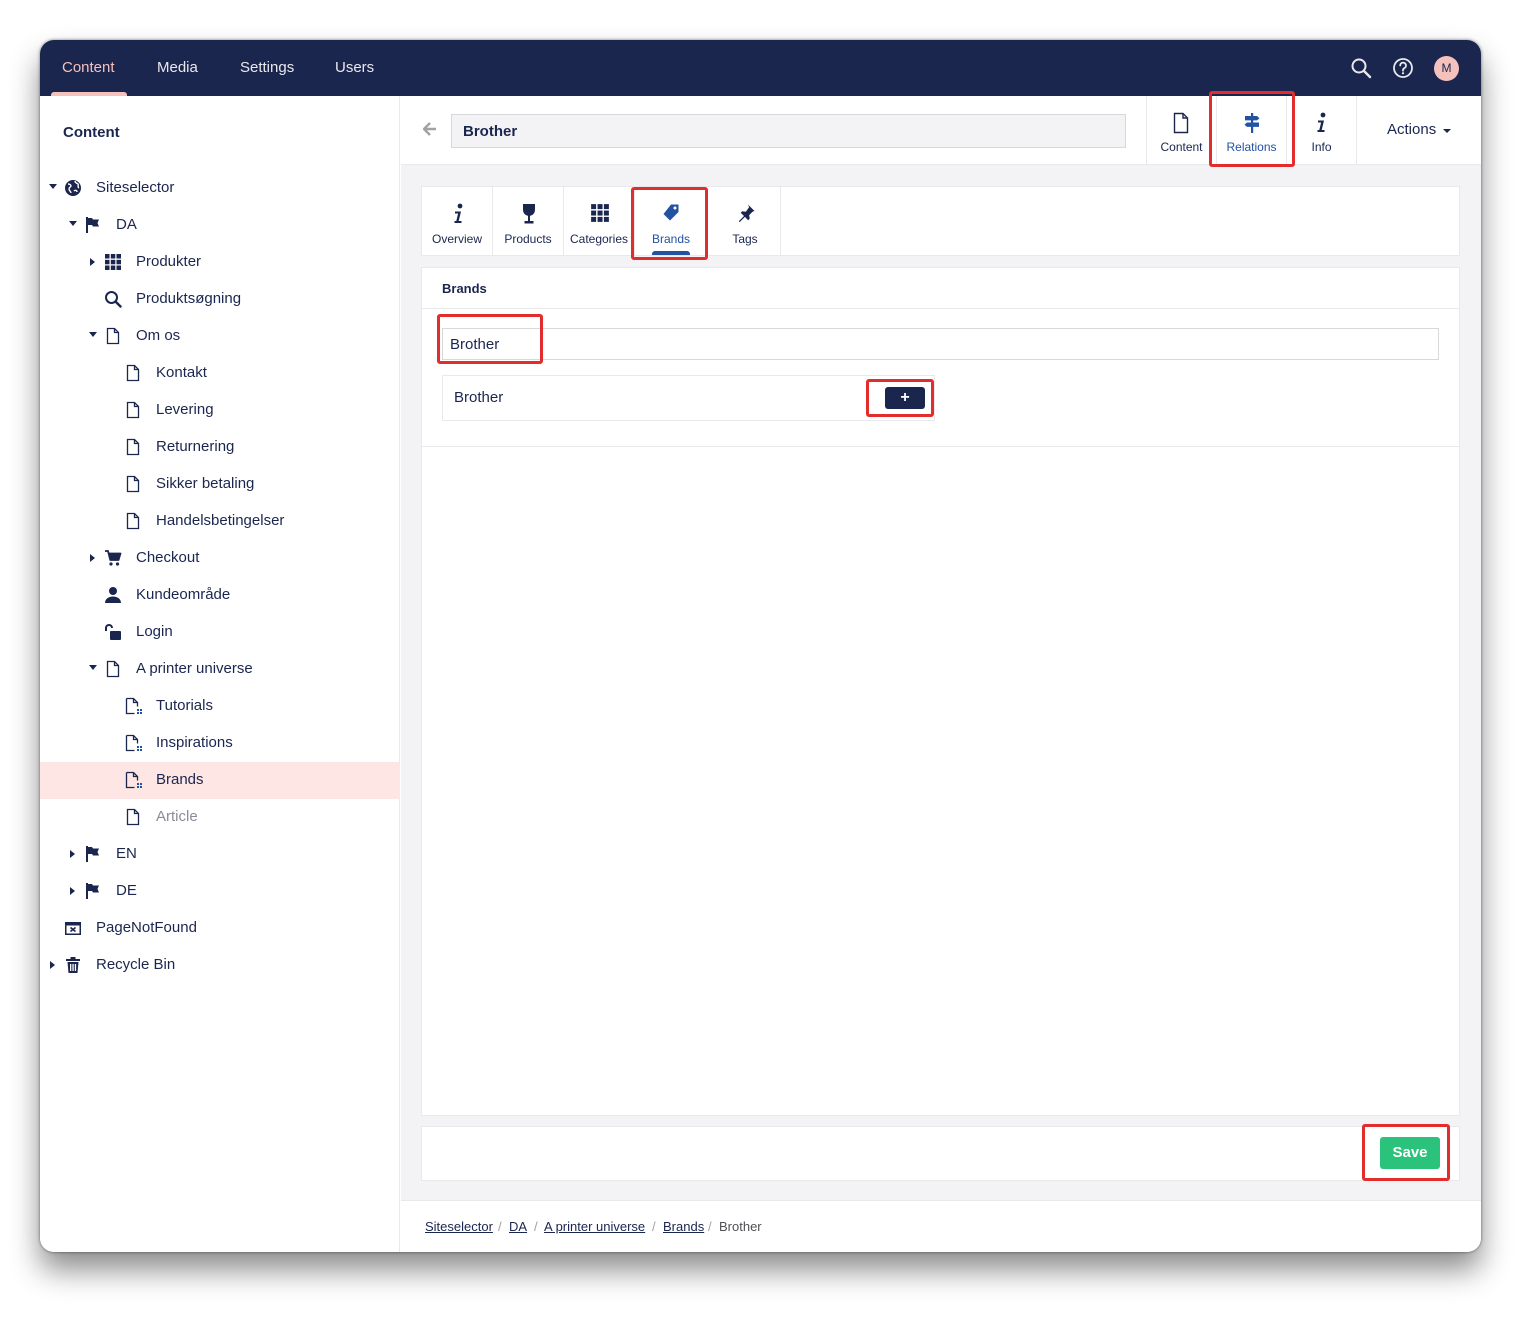 This screenshot has height=1324, width=1521. Describe the element at coordinates (220, 521) in the screenshot. I see `tree-item-handelsbetingelser: Handelsbetingelser` at that location.